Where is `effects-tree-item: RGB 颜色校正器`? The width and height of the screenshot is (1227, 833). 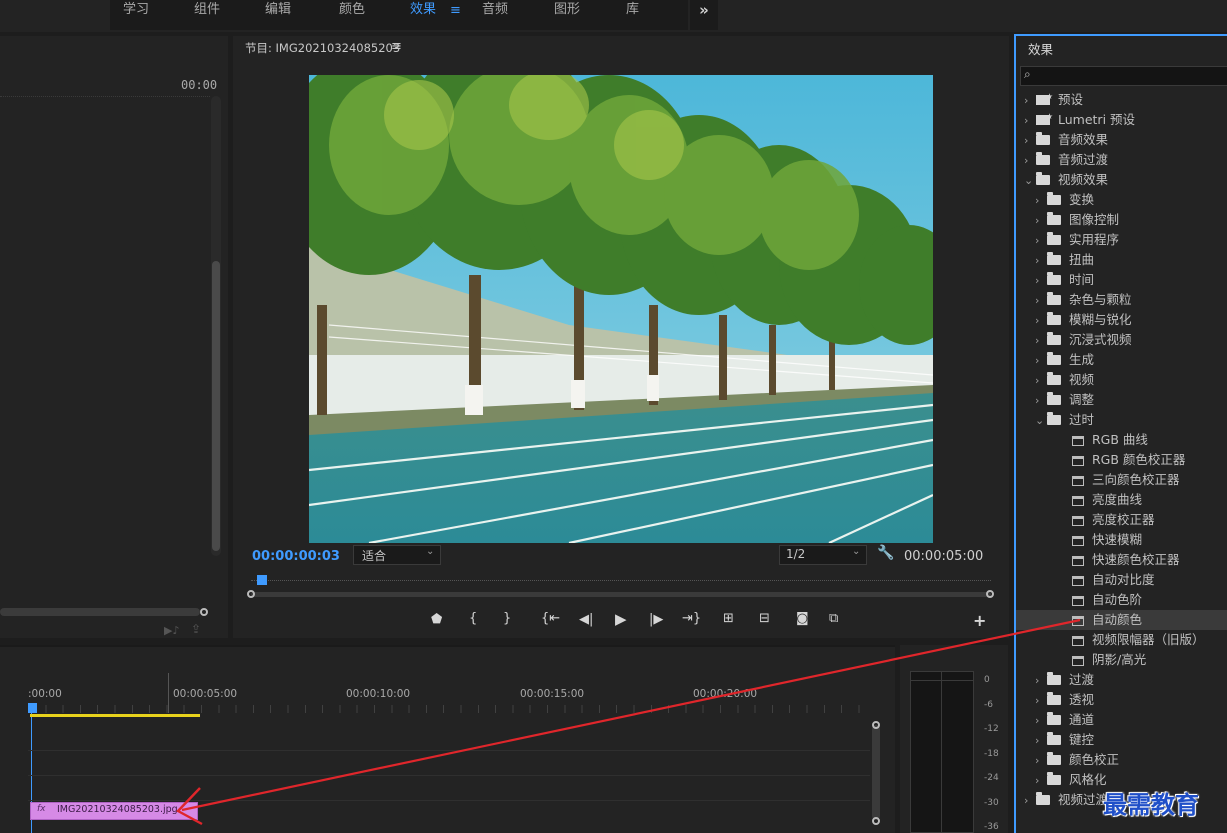
effects-tree-item: RGB 颜色校正器 is located at coordinates (1121, 460).